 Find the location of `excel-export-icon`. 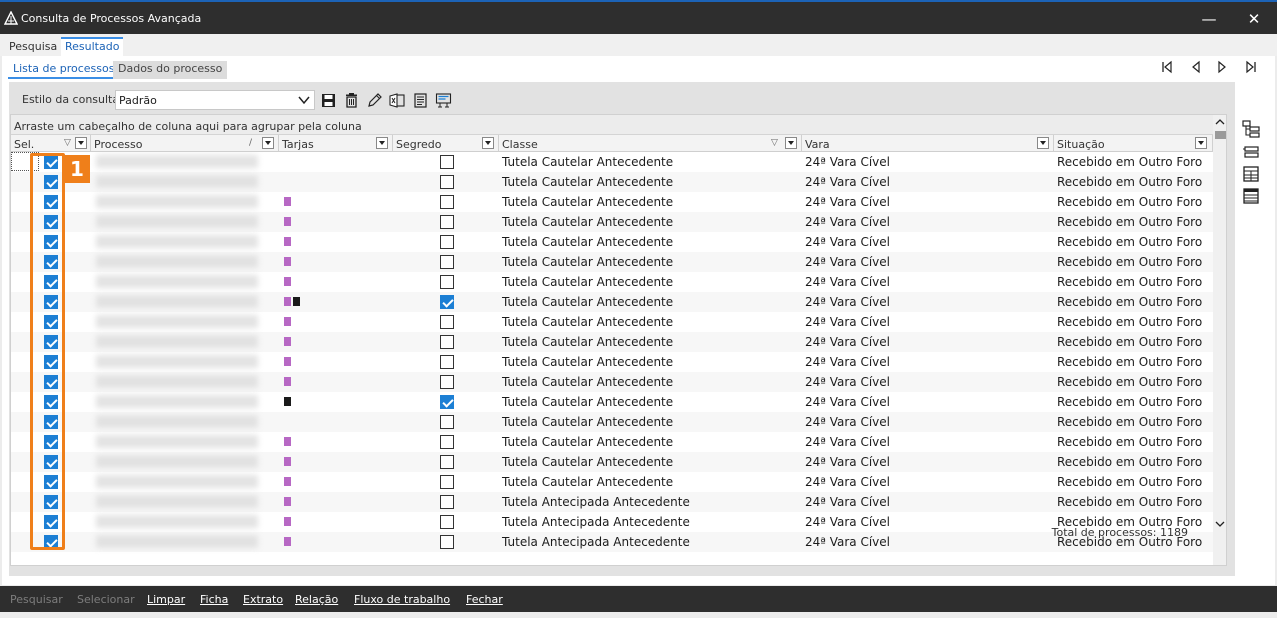

excel-export-icon is located at coordinates (397, 100).